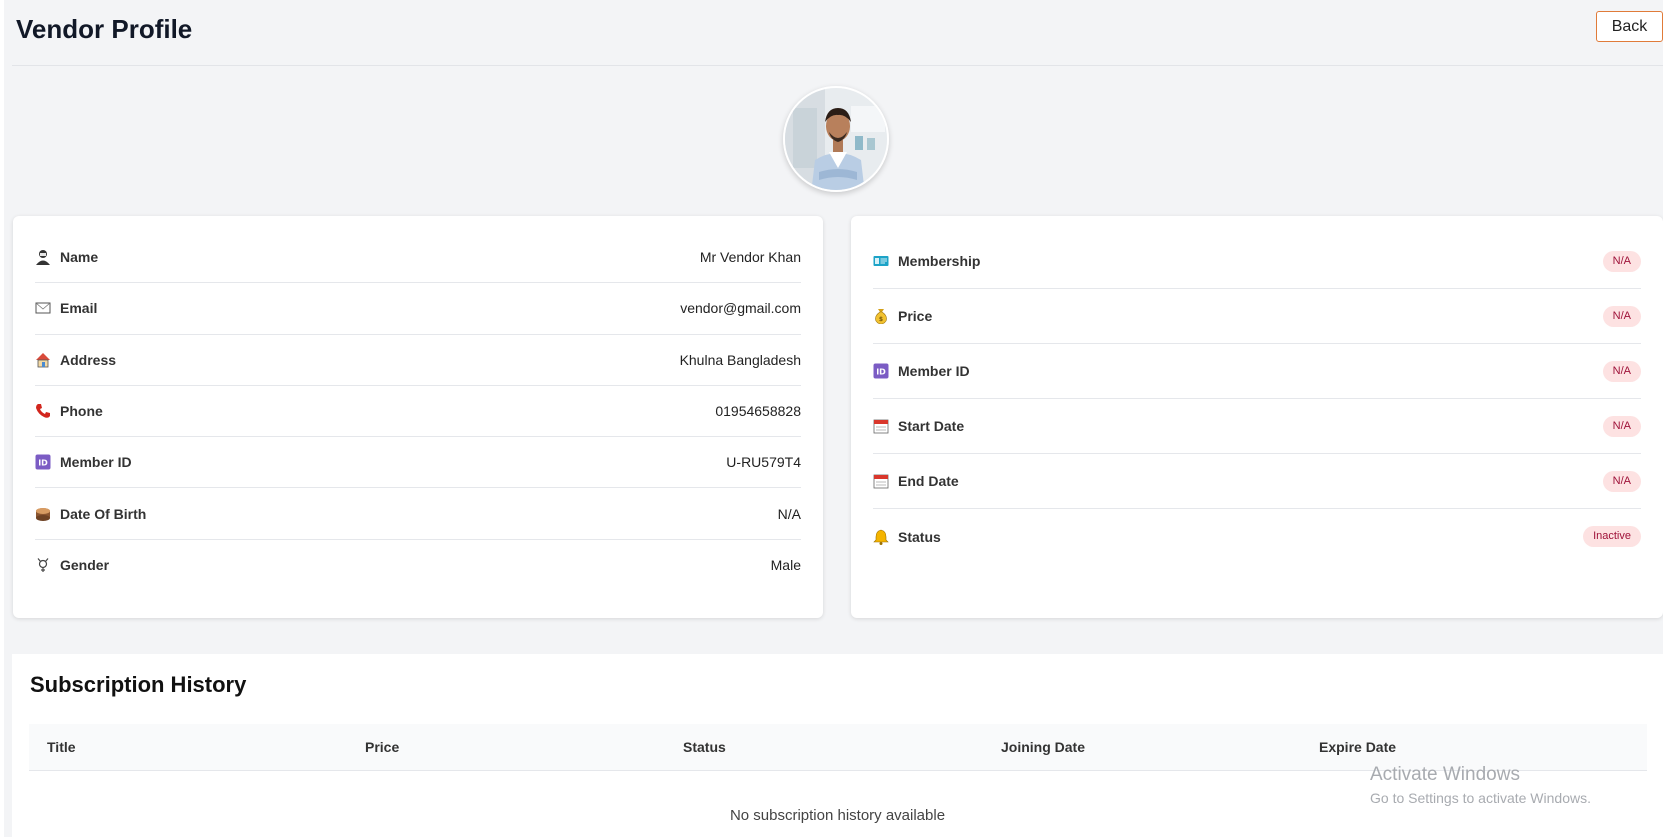 This screenshot has height=837, width=1663. What do you see at coordinates (750, 257) in the screenshot?
I see `profile-name-value: Mr Vendor Khan` at bounding box center [750, 257].